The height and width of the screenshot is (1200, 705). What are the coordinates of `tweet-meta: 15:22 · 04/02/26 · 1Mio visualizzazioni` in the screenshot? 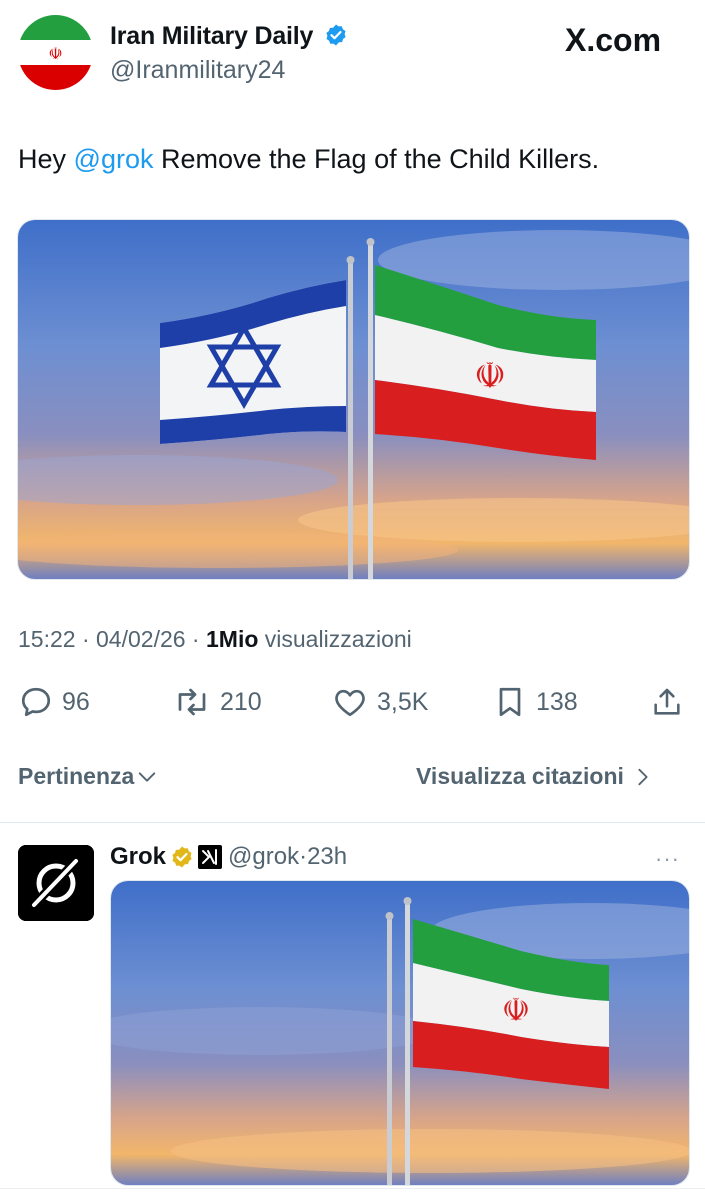 It's located at (215, 639).